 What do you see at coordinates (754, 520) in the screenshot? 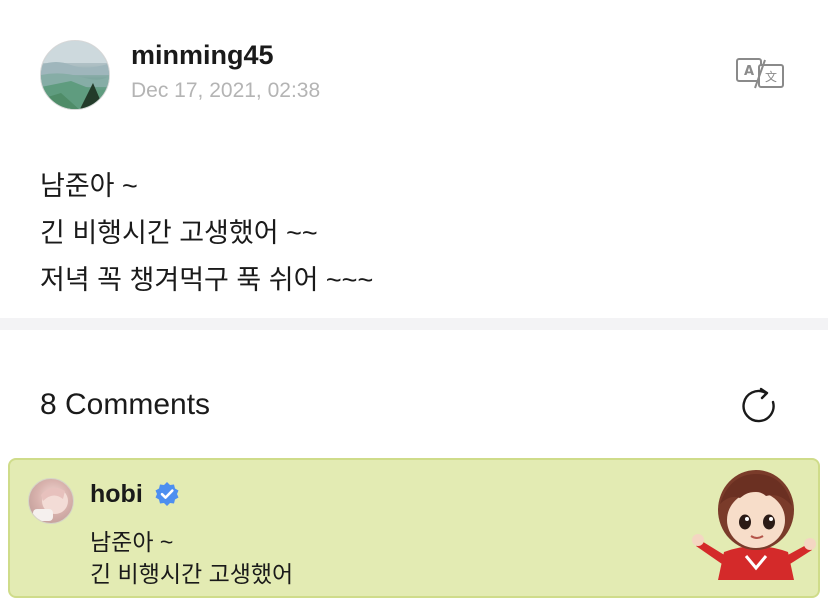
I see `character-sticker` at bounding box center [754, 520].